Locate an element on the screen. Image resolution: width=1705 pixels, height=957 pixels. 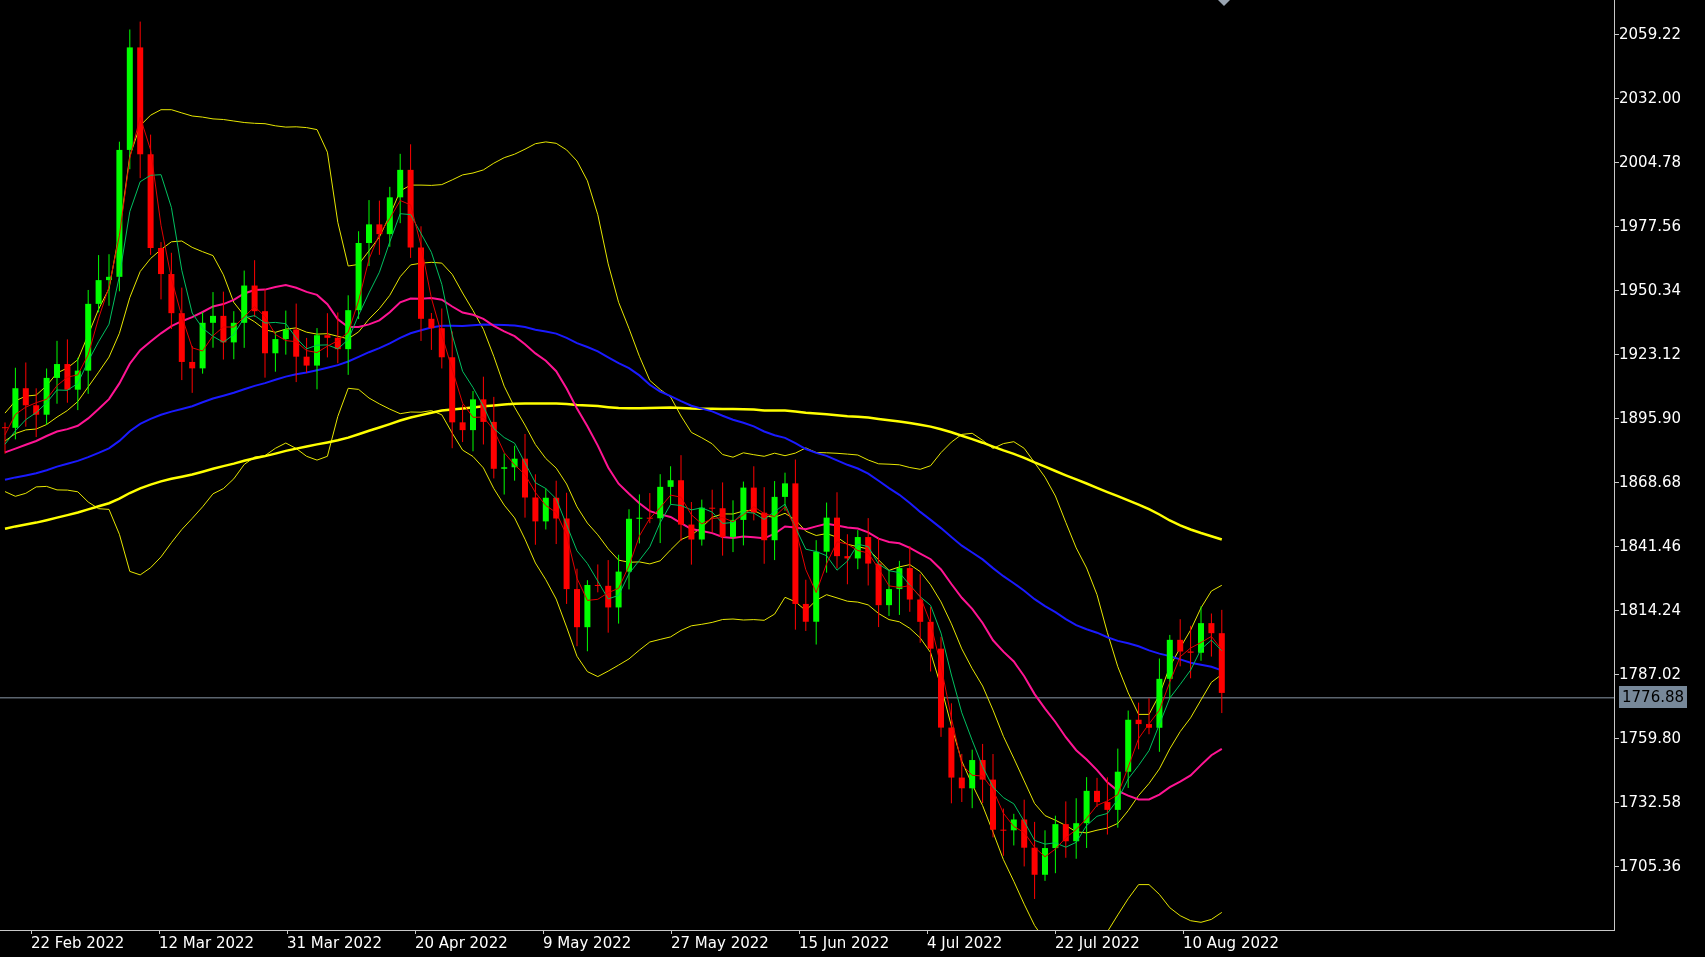
date-label: 20 Apr 2022 is located at coordinates (461, 943).